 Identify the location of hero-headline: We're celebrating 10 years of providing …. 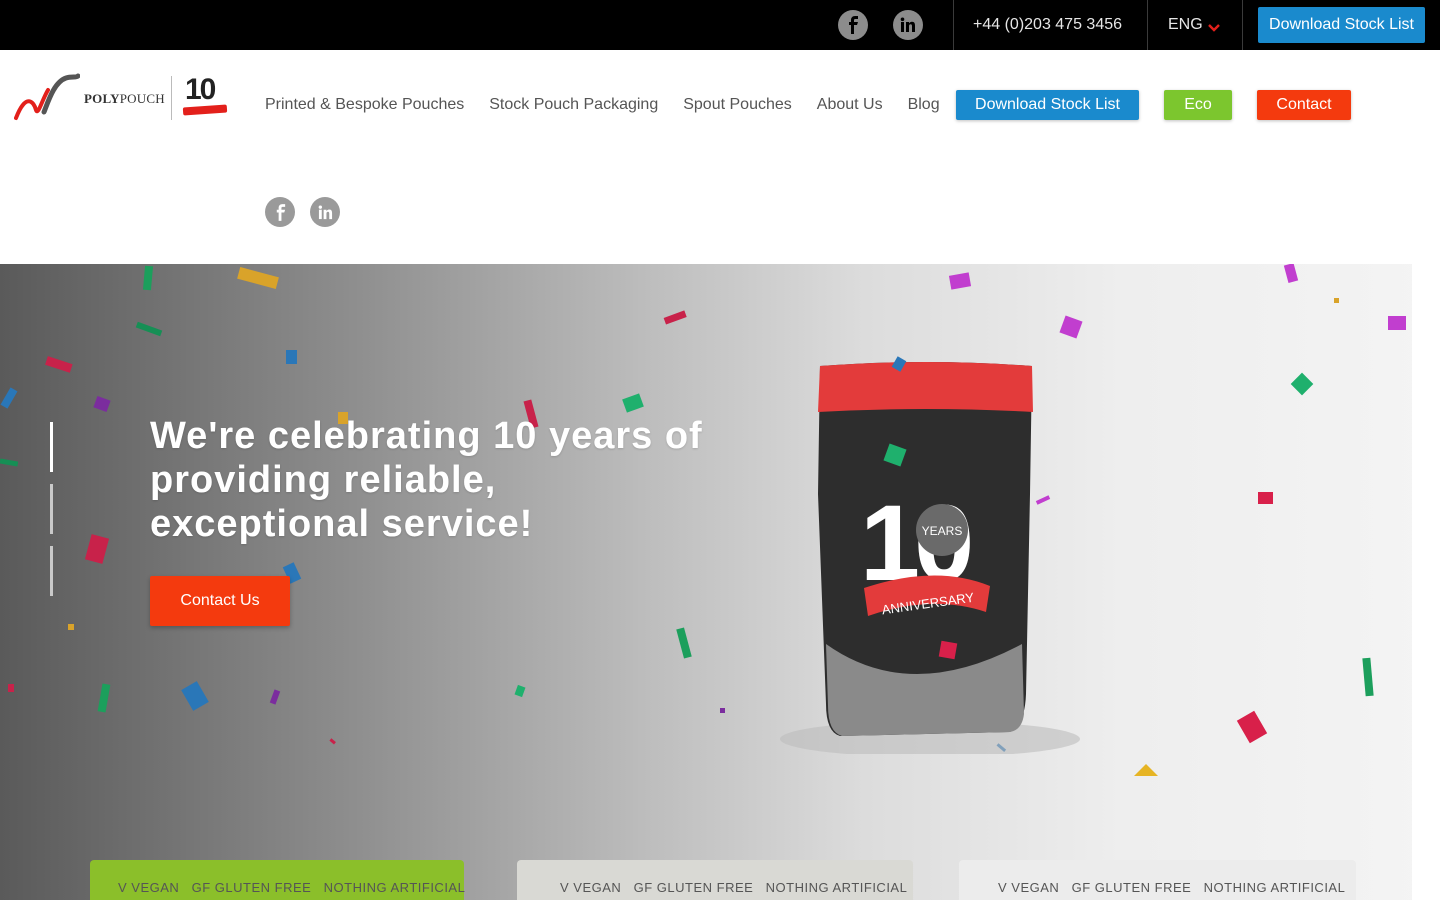
(426, 480).